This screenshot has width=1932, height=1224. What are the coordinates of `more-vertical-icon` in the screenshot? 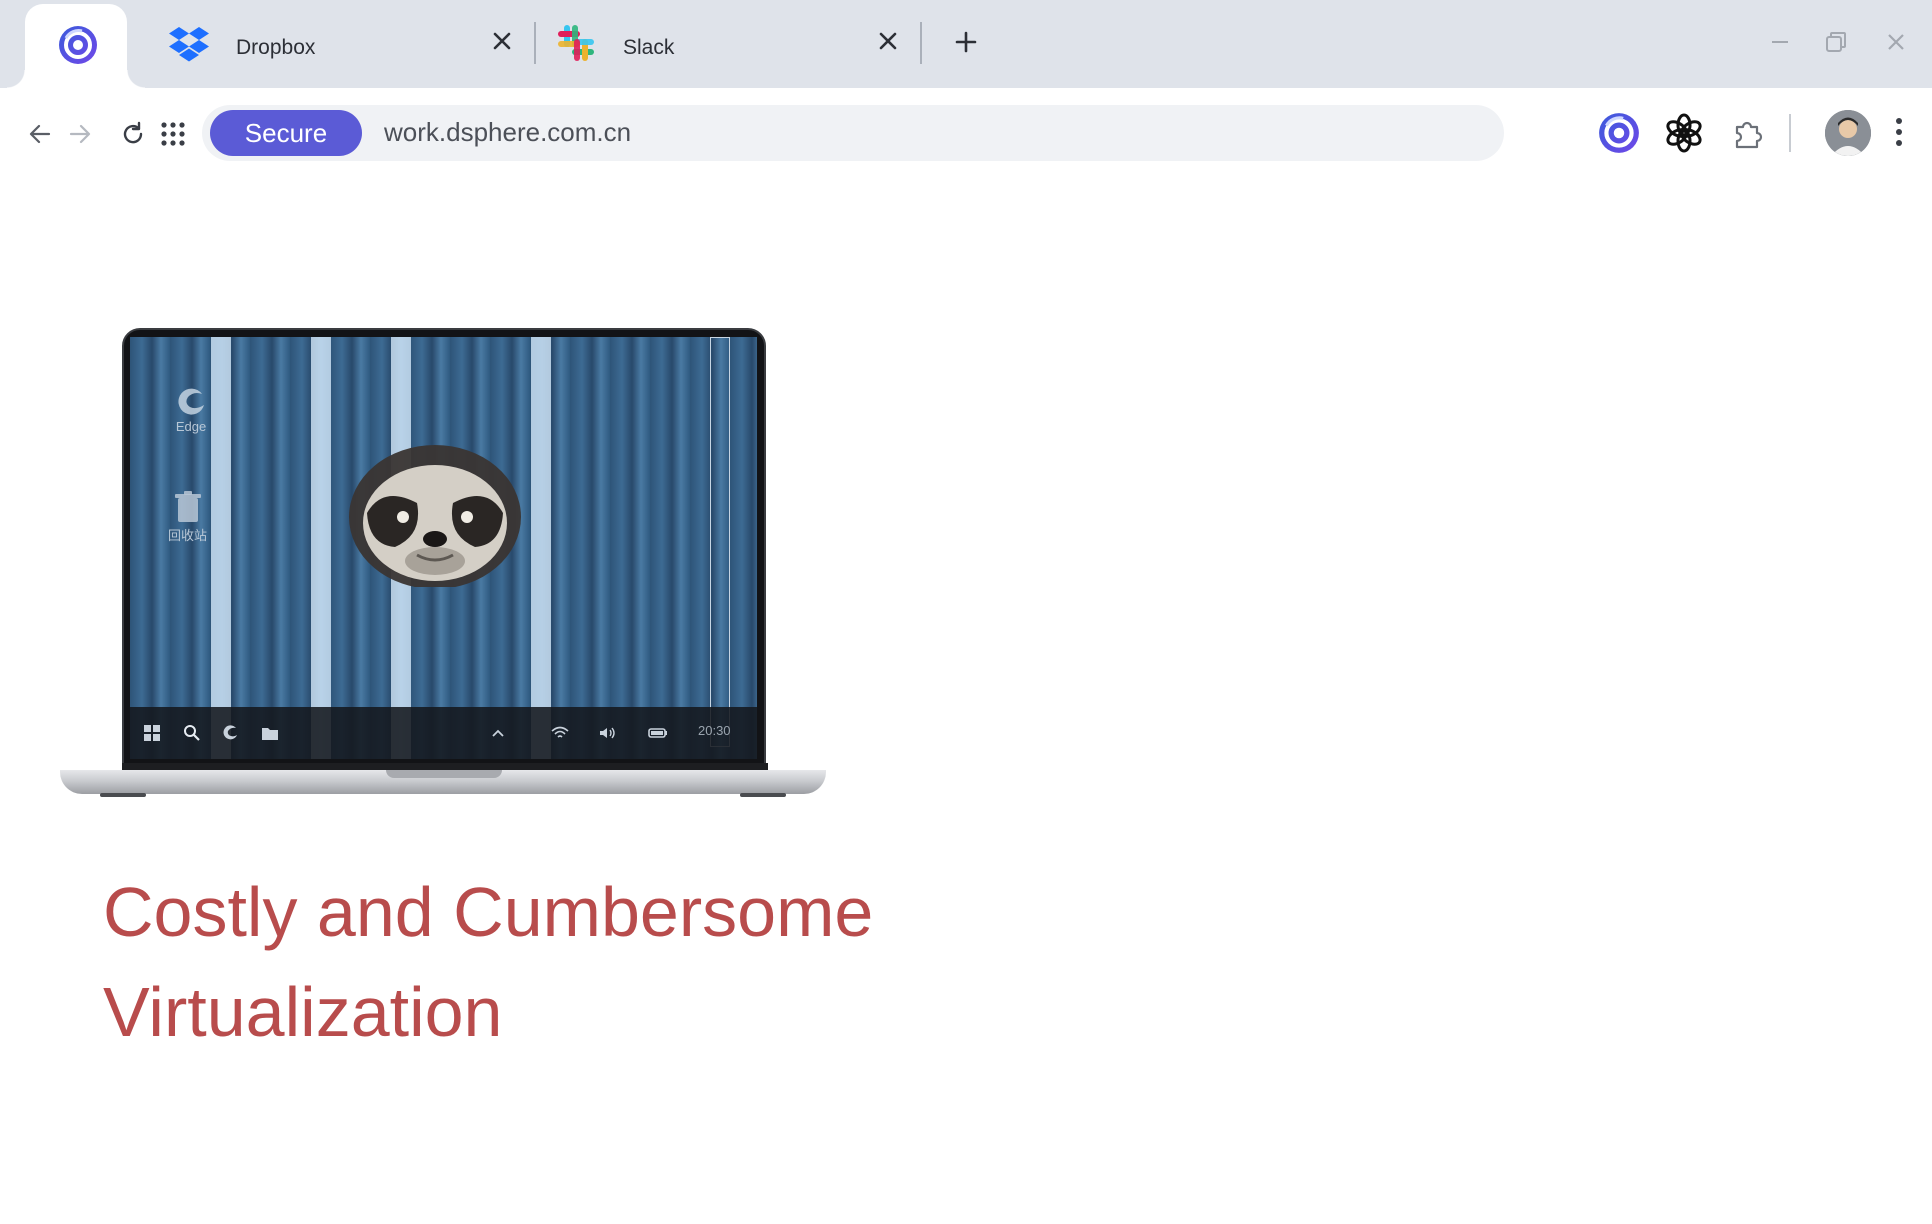 It's located at (1899, 132).